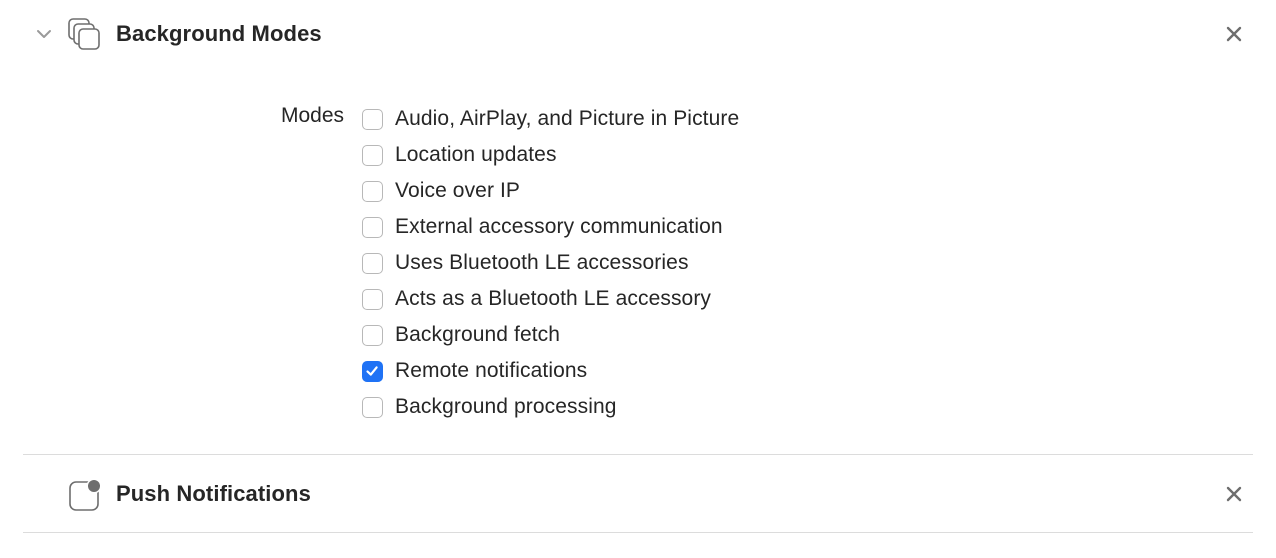 This screenshot has height=558, width=1276. I want to click on mode-label: Location updates, so click(476, 154).